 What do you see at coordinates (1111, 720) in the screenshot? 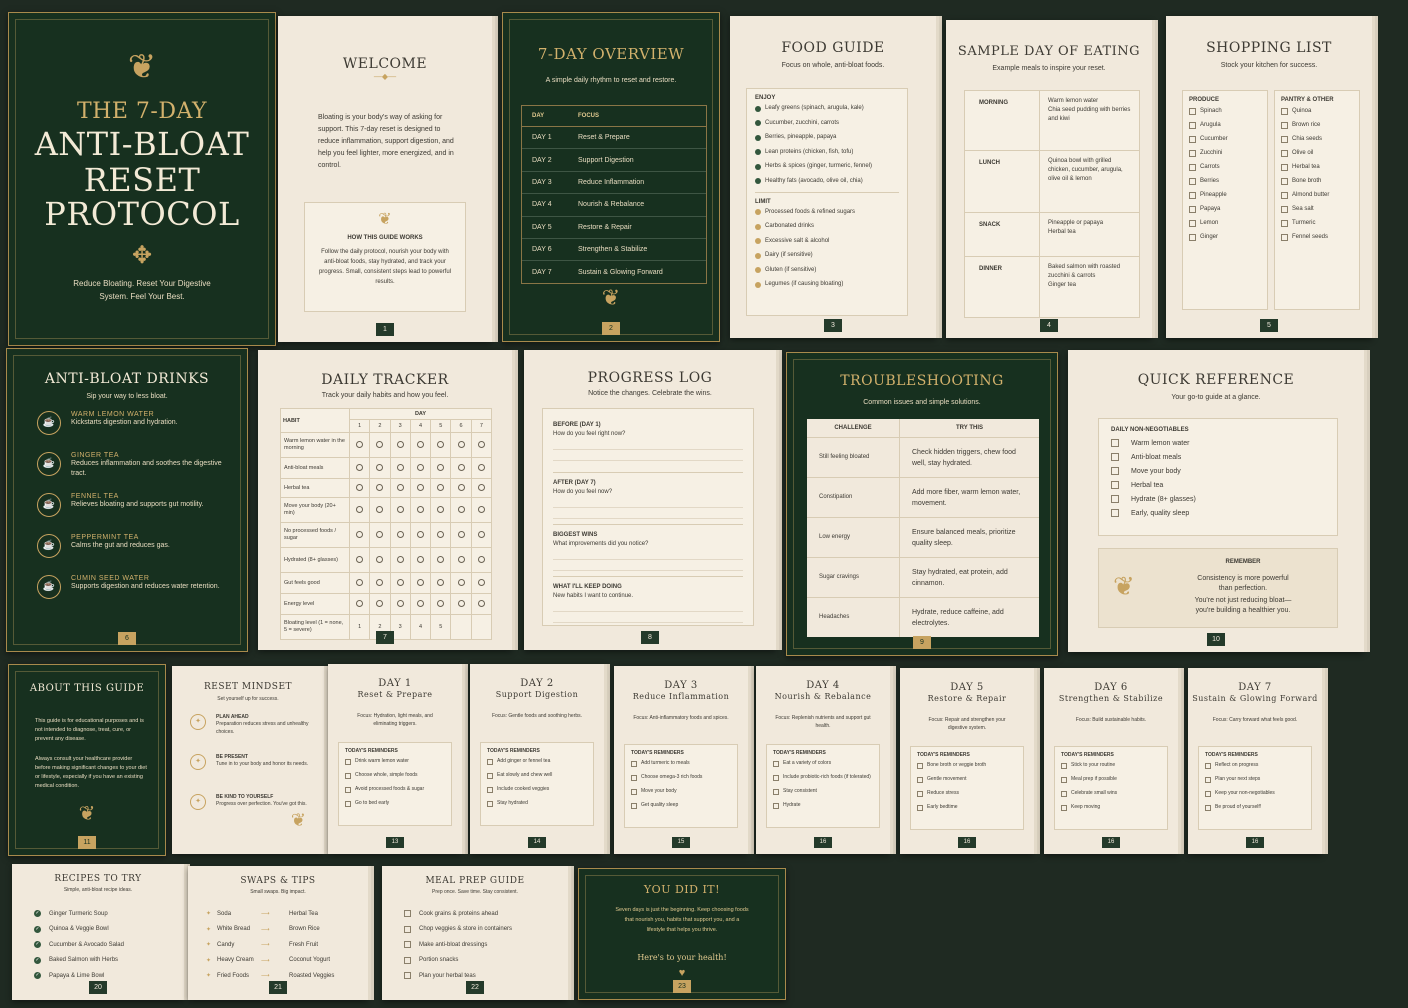
I see `day-focus: Focus: Build sustainable habits.` at bounding box center [1111, 720].